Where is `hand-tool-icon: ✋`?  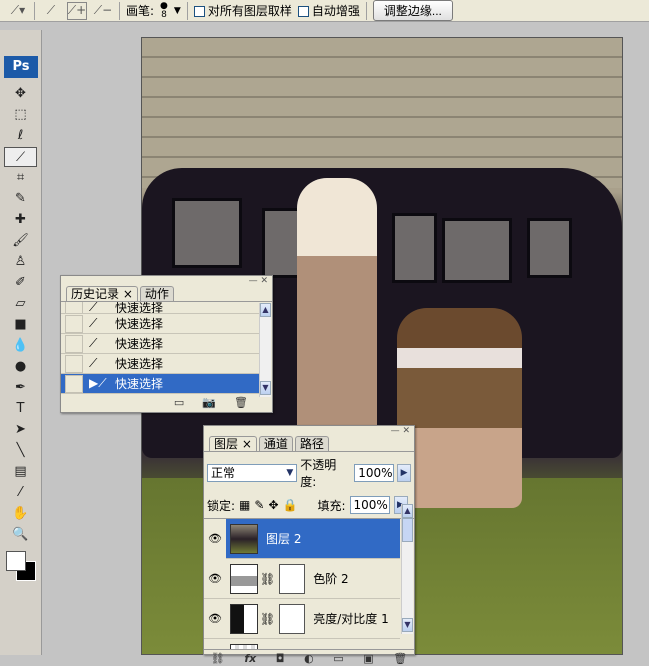 hand-tool-icon: ✋ is located at coordinates (20, 514).